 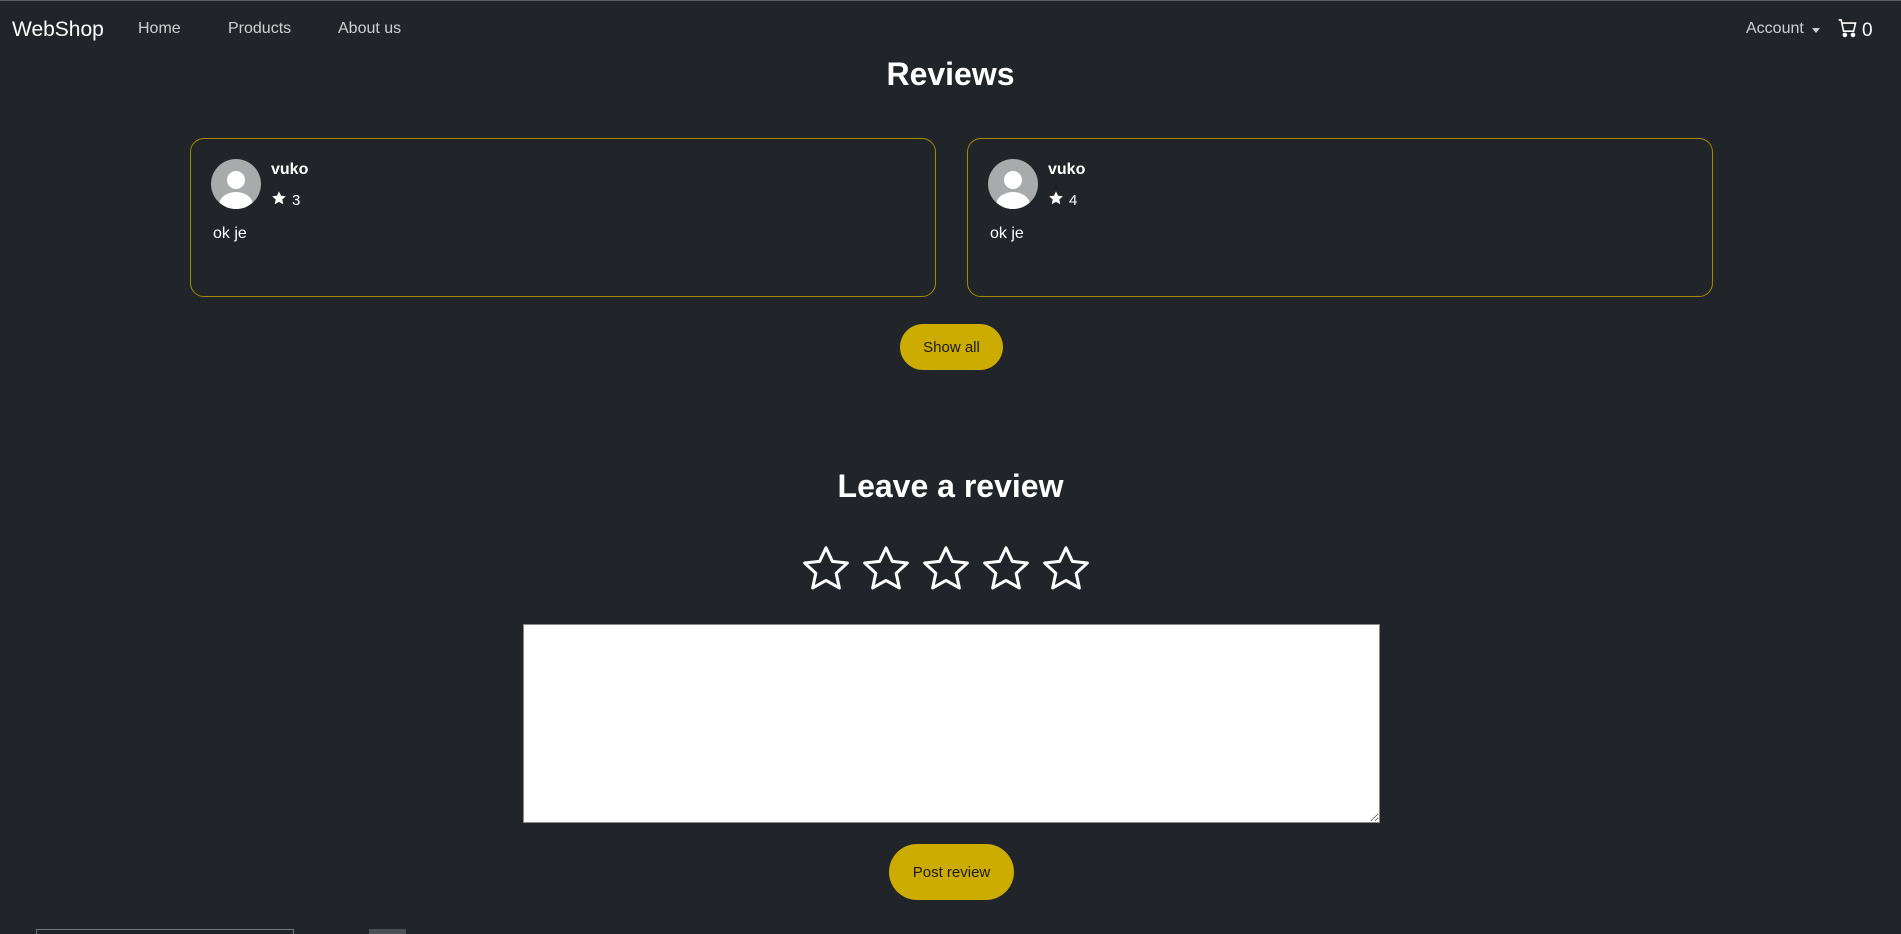 I want to click on review-rating: 4, so click(x=1062, y=200).